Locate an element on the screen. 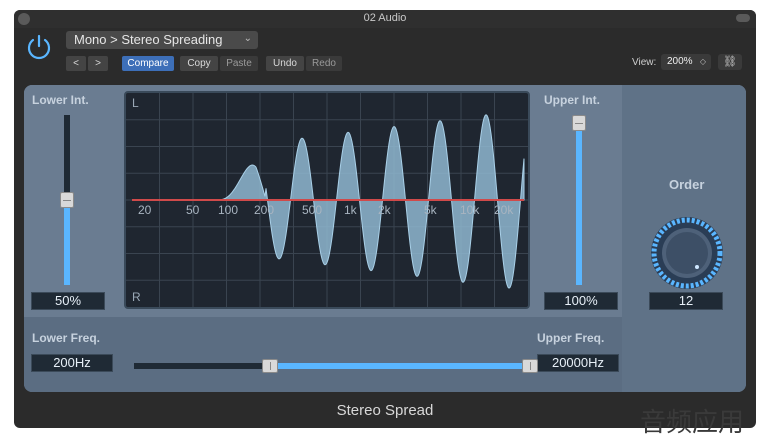  power-icon is located at coordinates (39, 47).